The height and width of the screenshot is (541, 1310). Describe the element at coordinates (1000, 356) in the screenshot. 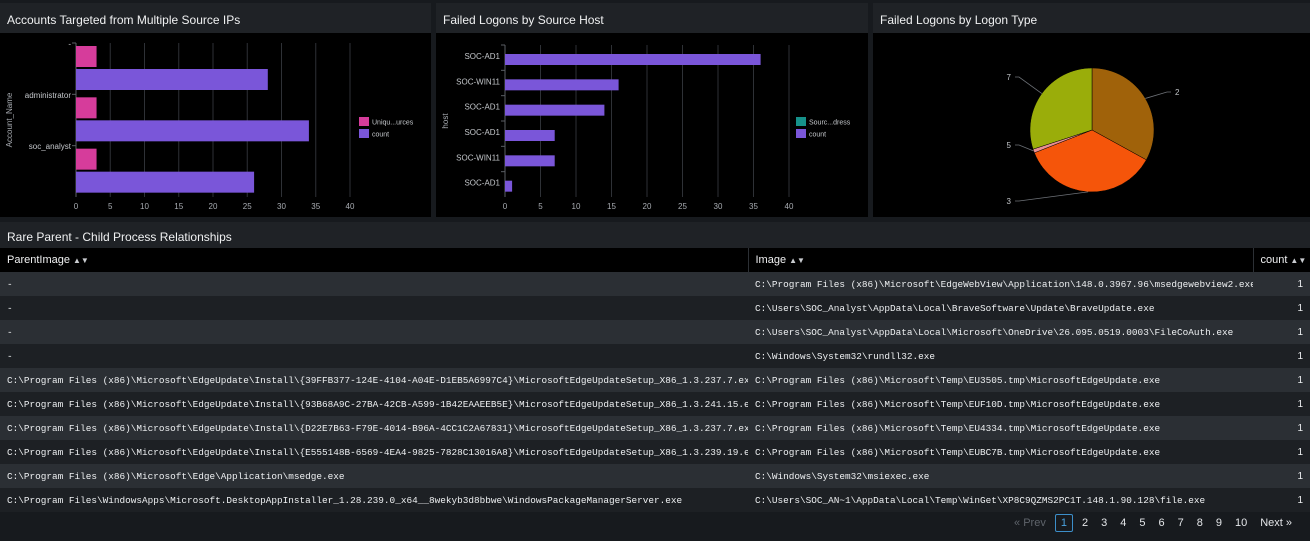

I see `image-cell: C:\Windows\System32\rundll32.exe` at that location.